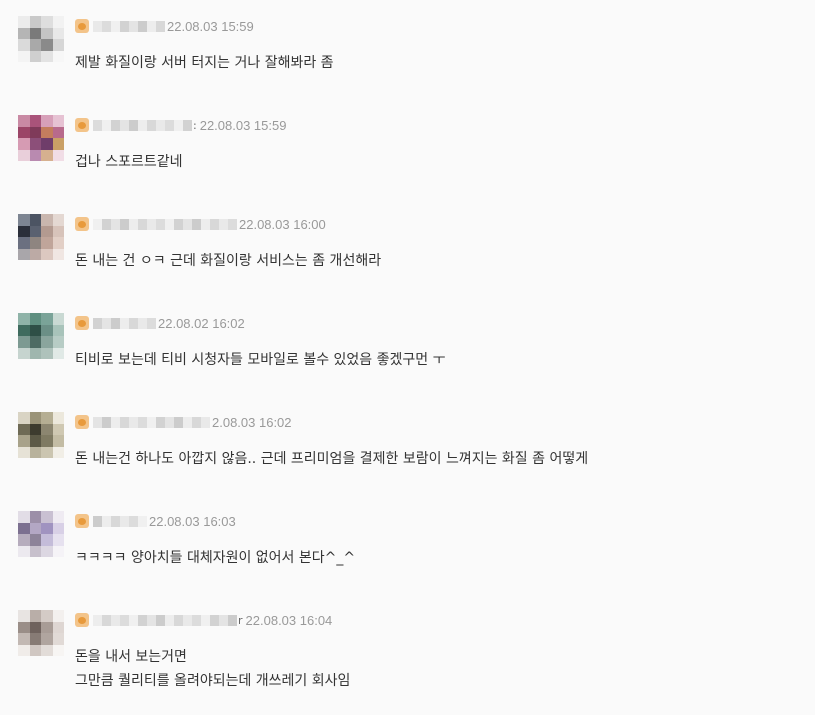  I want to click on comment-meta: 22.08.02 16:02, so click(160, 323).